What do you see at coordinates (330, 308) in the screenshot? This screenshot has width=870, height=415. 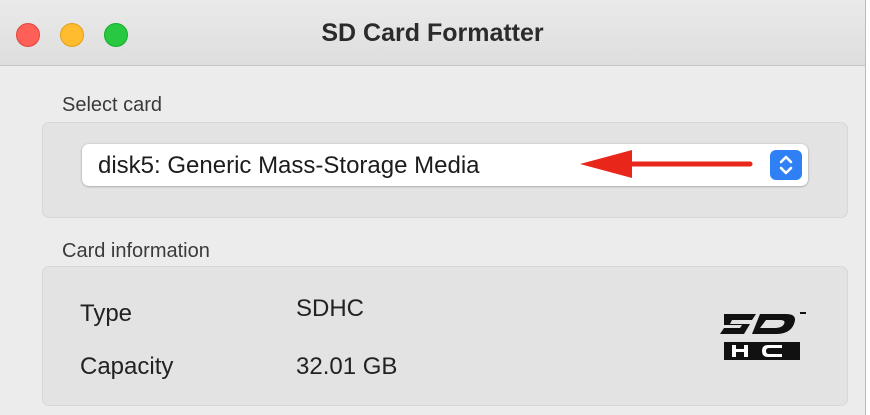 I see `type-value: SDHC` at bounding box center [330, 308].